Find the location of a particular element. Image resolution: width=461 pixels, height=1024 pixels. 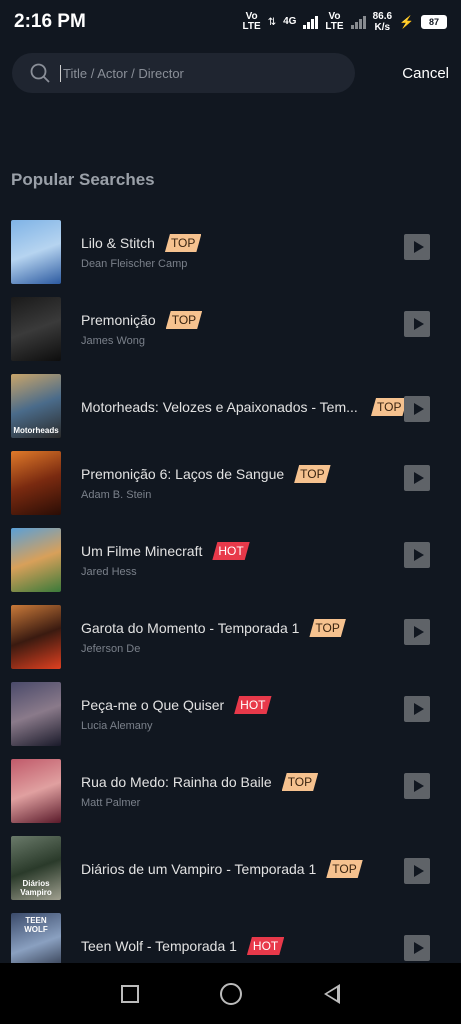

list-item: Premonição TOP James Wong is located at coordinates (230, 329).